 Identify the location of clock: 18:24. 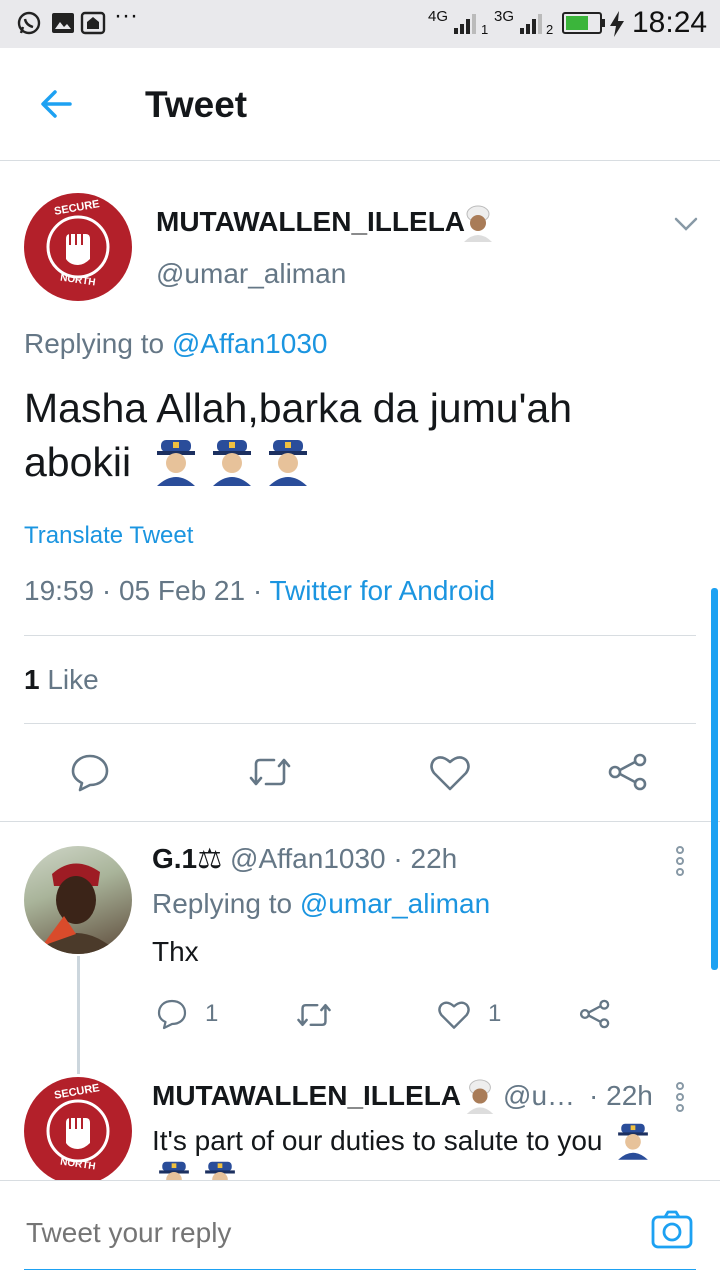
(670, 22).